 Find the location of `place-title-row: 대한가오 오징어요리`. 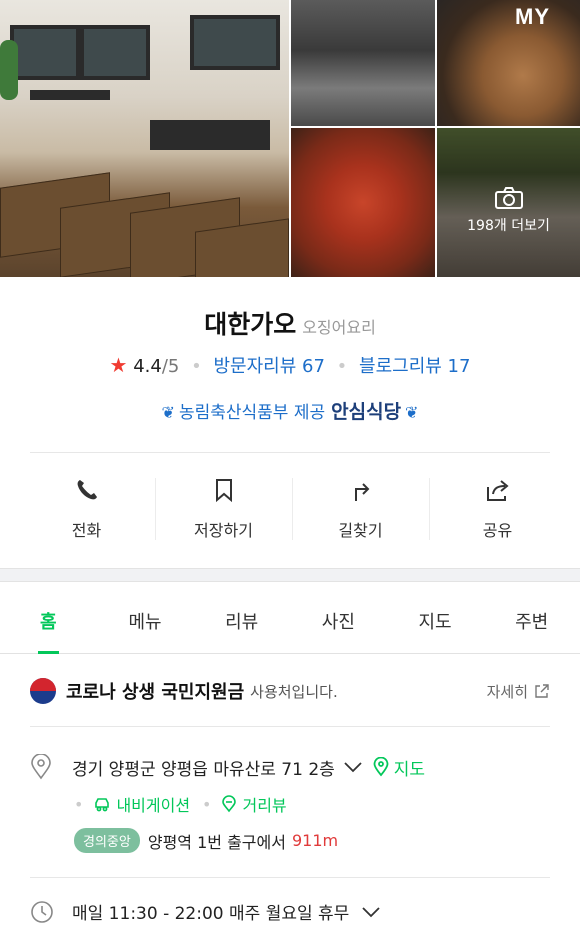

place-title-row: 대한가오 오징어요리 is located at coordinates (290, 323).